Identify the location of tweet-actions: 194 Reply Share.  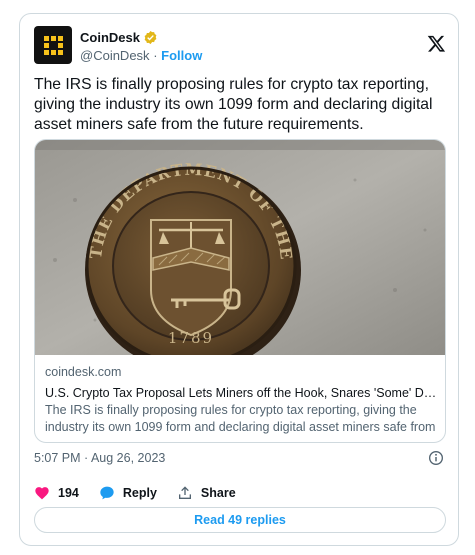
(145, 493).